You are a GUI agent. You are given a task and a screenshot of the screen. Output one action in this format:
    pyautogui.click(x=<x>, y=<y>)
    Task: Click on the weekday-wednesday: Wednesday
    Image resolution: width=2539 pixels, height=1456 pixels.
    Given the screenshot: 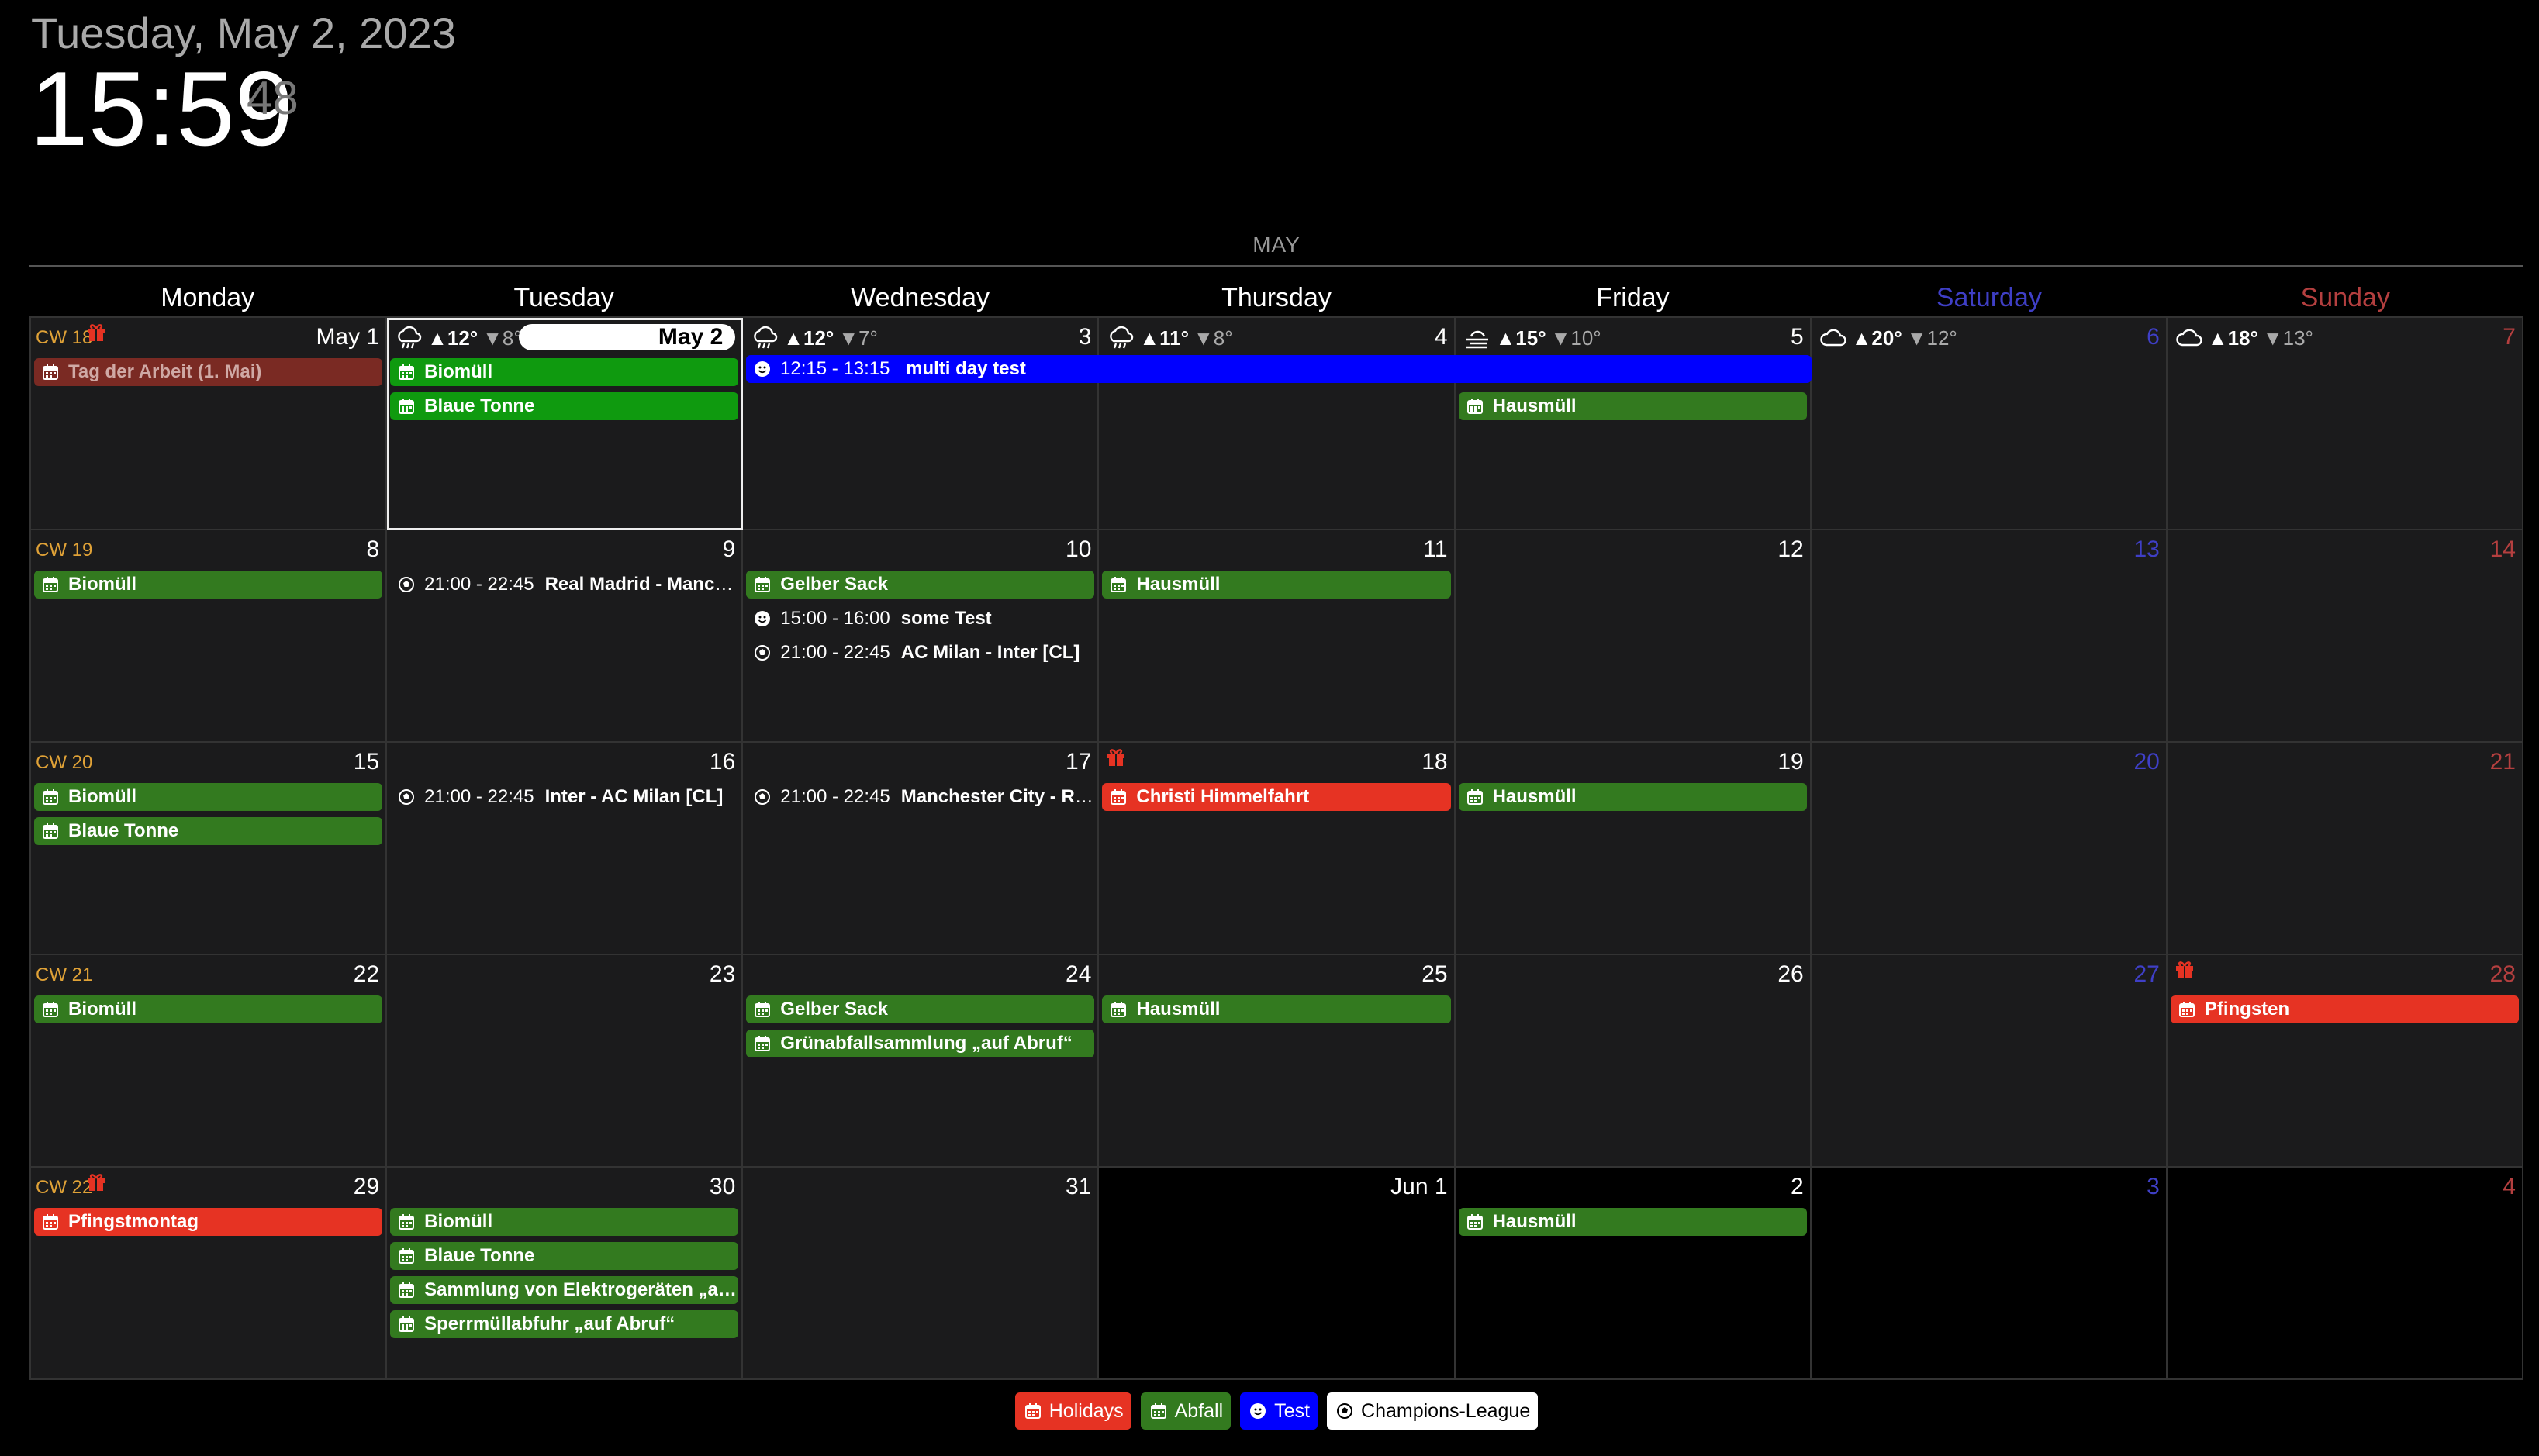 What is the action you would take?
    pyautogui.click(x=920, y=297)
    